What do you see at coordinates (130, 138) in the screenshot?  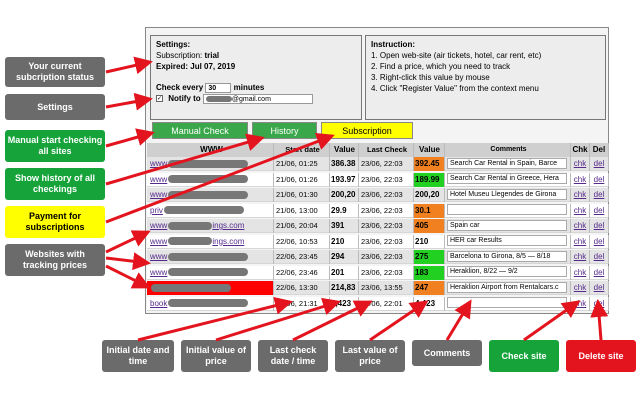 I see `arrow-manual-start` at bounding box center [130, 138].